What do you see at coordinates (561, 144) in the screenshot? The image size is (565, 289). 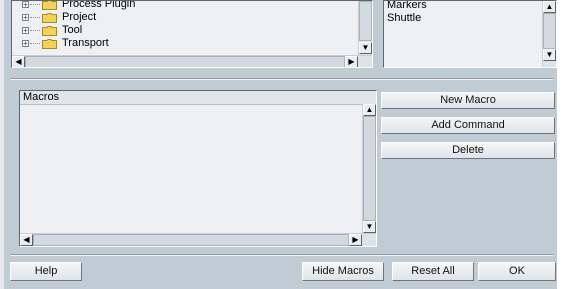 I see `window-right-margin` at bounding box center [561, 144].